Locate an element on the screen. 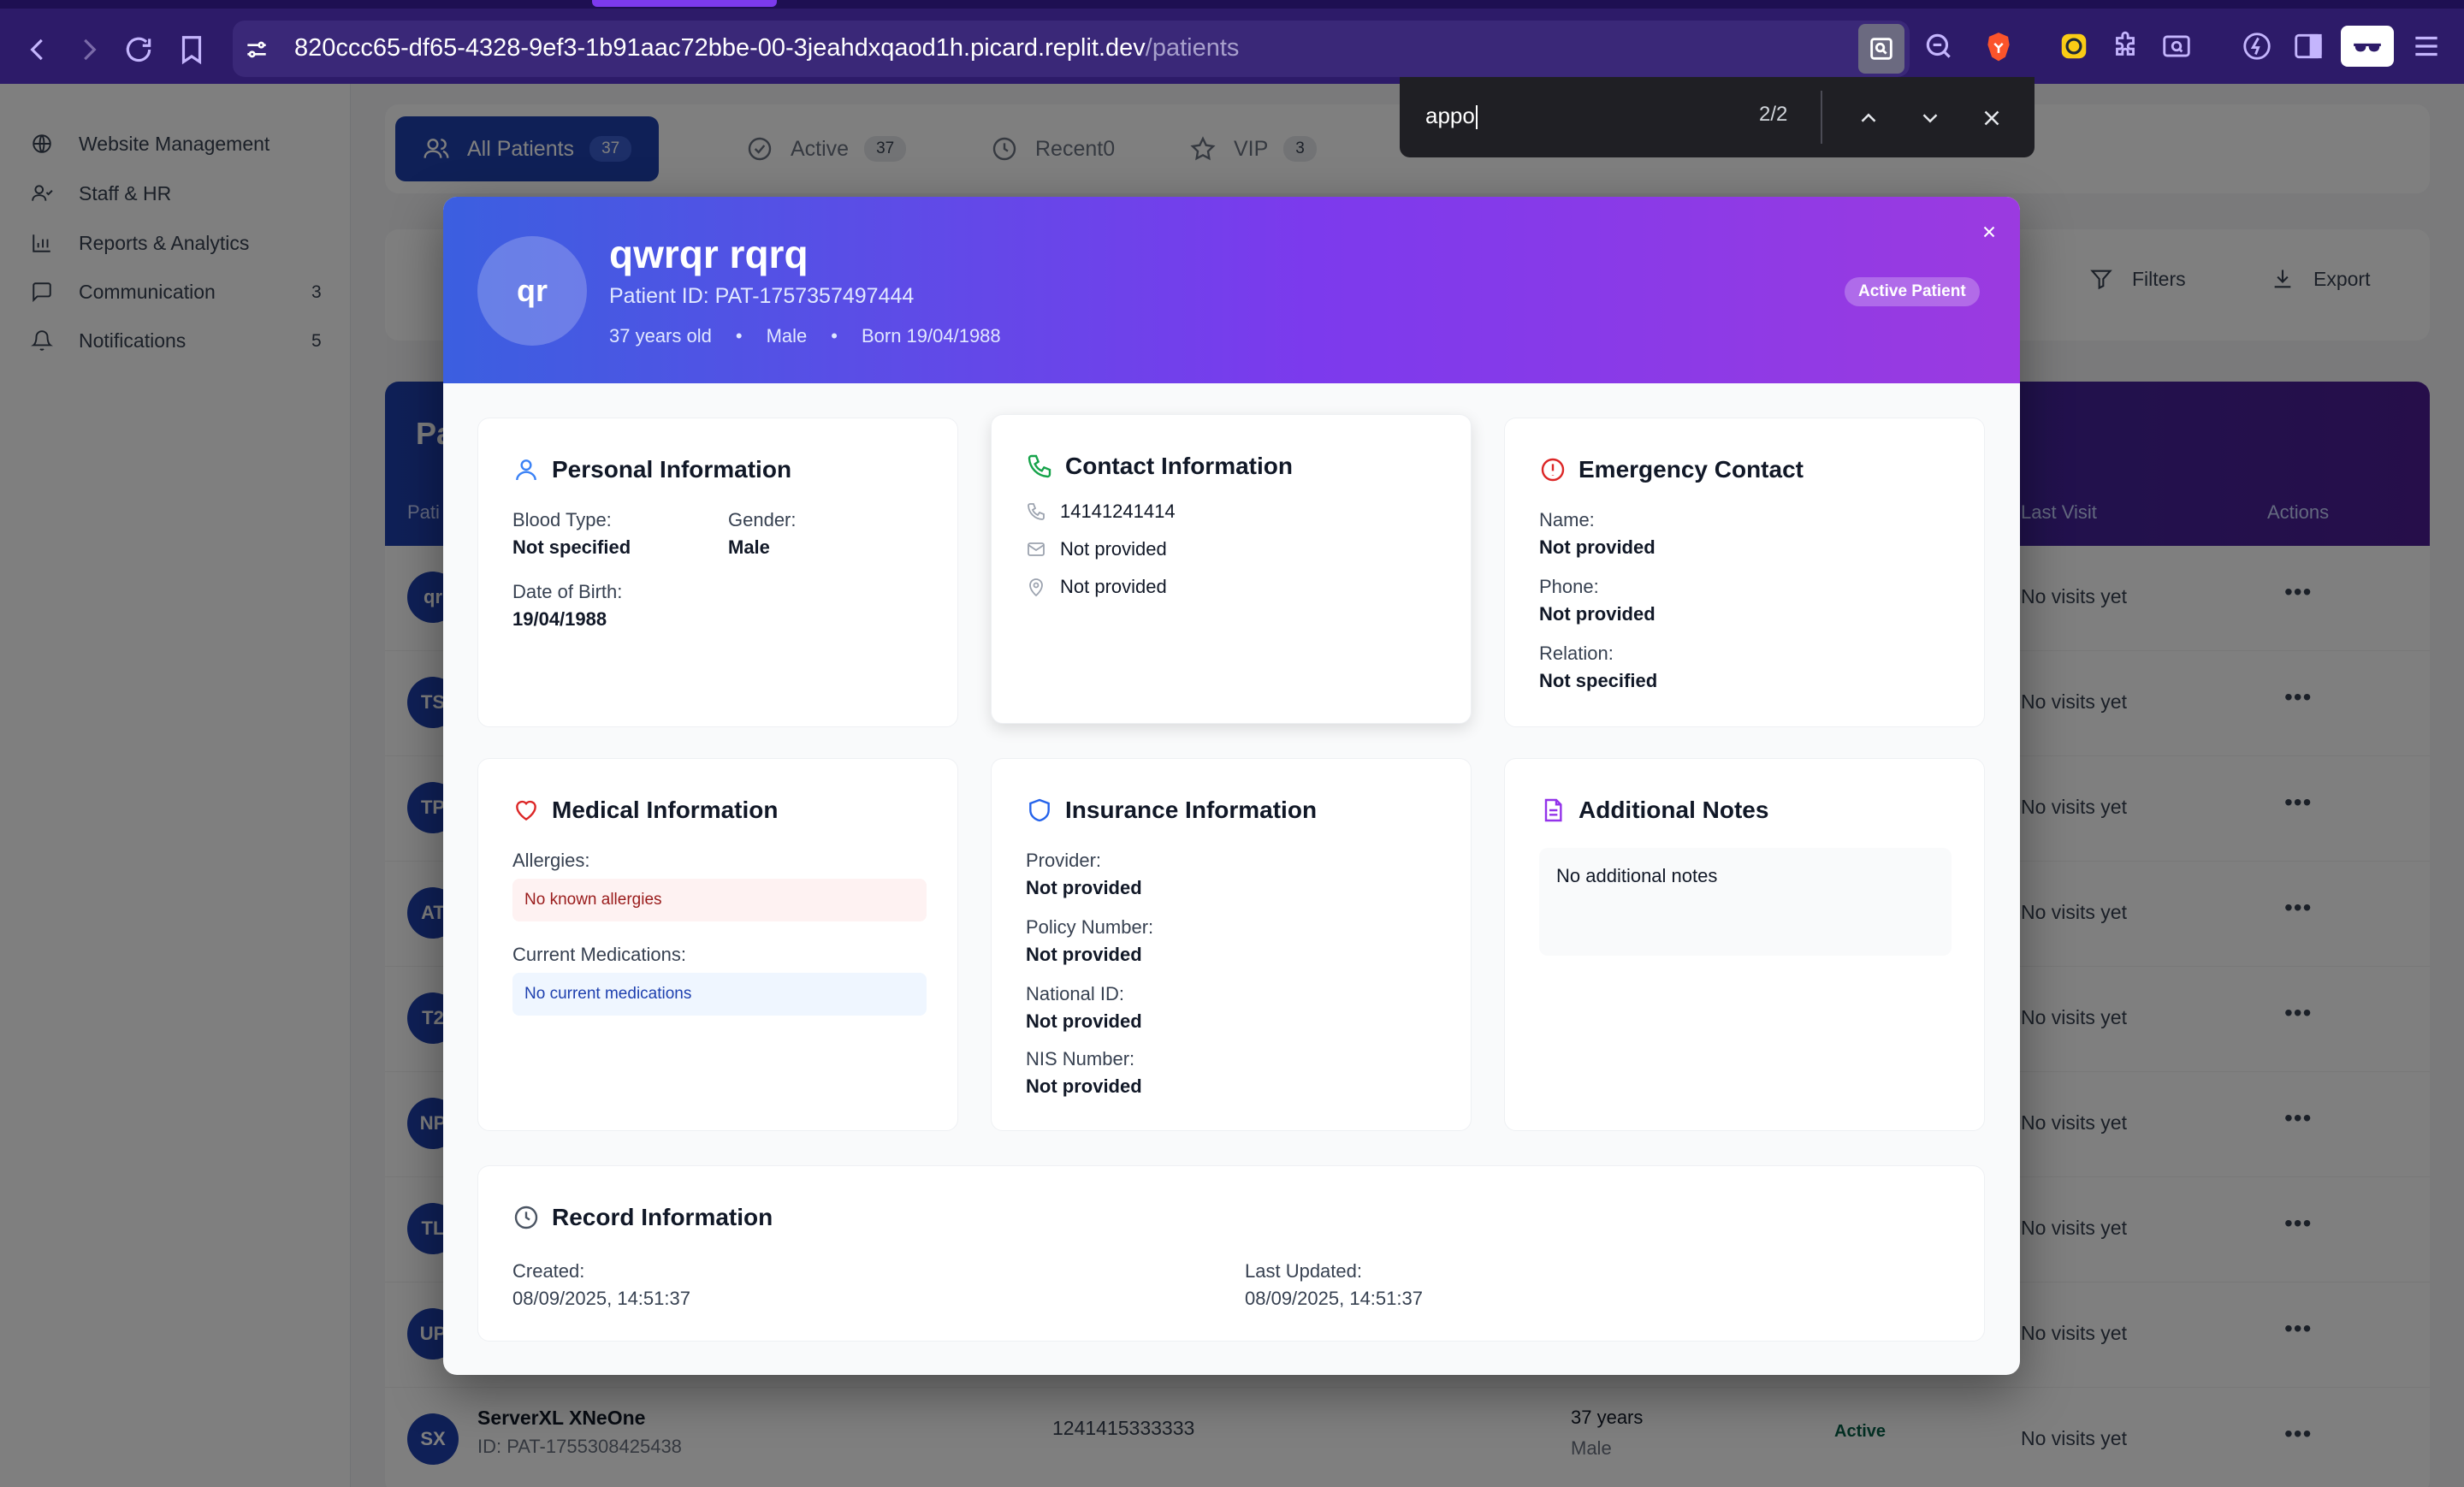 This screenshot has width=2464, height=1487. zoom-button is located at coordinates (1938, 46).